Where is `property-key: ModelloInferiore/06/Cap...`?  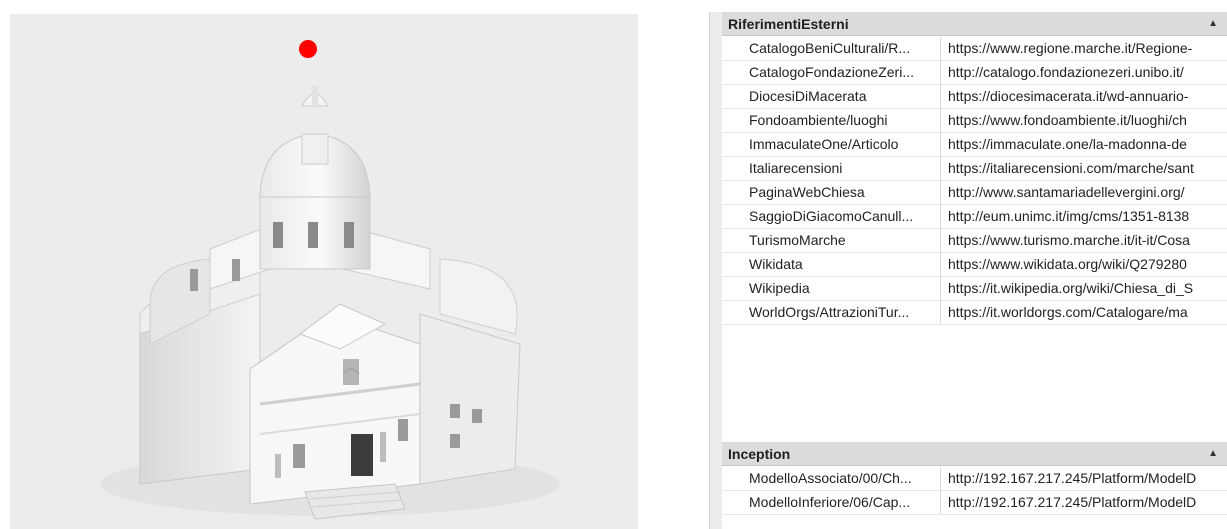 property-key: ModelloInferiore/06/Cap... is located at coordinates (831, 502).